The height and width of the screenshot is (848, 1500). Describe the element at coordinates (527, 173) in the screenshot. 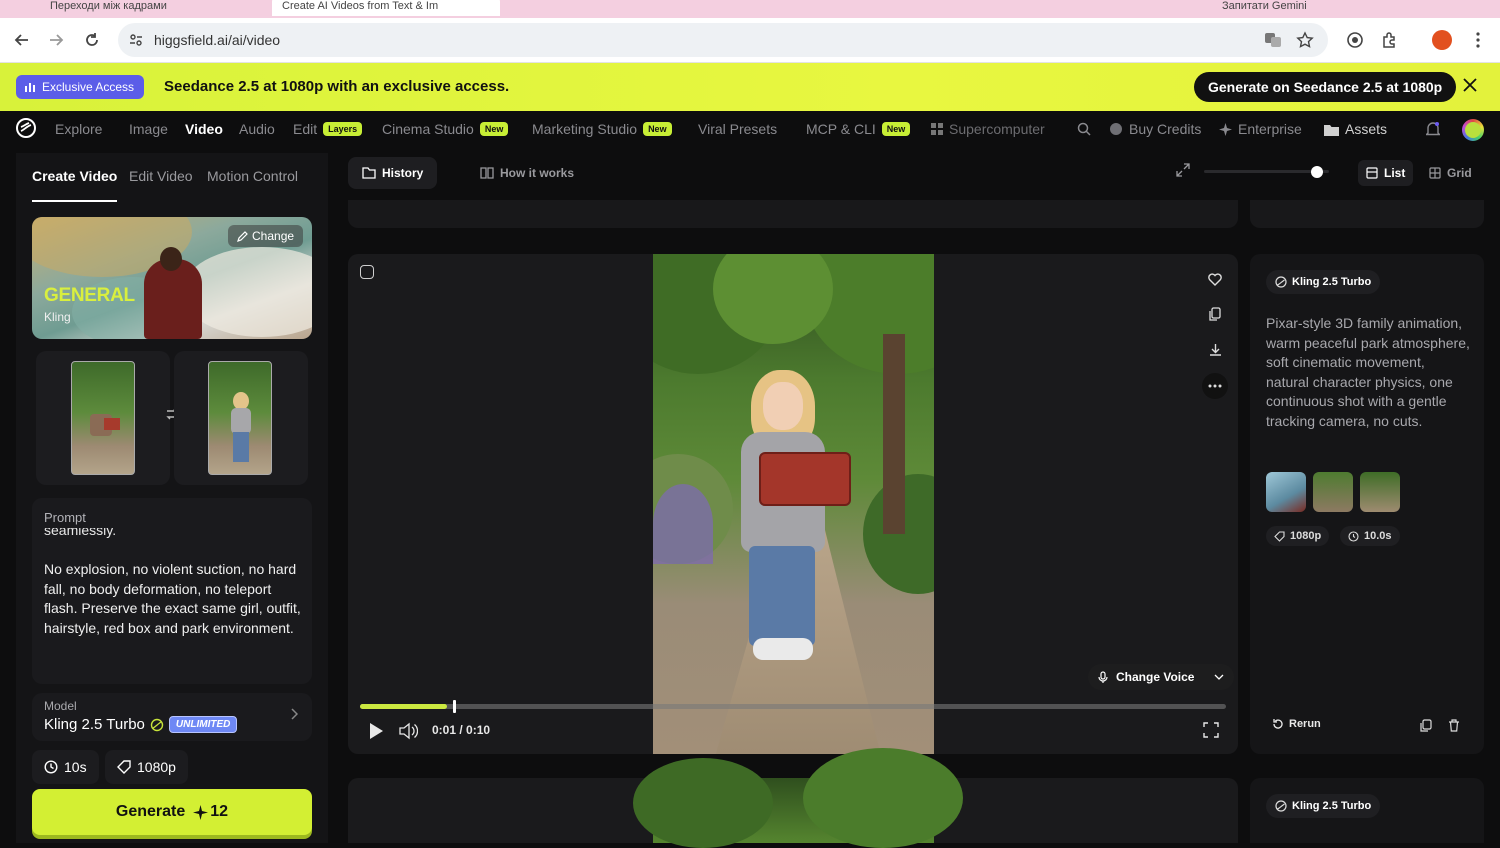

I see `how-it-works-tab: How it works` at that location.